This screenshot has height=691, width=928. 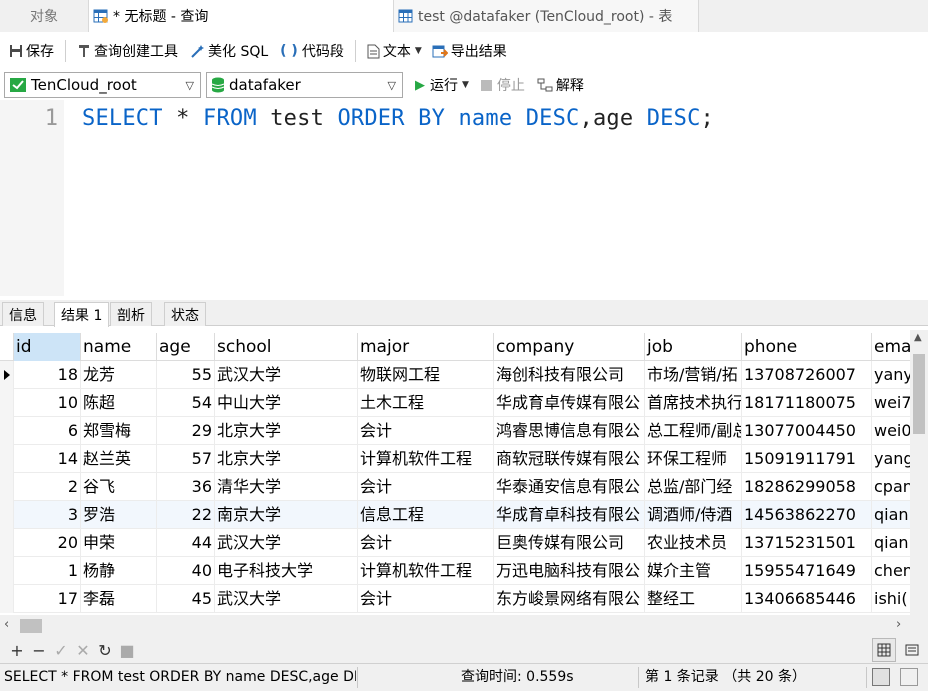 What do you see at coordinates (118, 487) in the screenshot?
I see `cell-name: 谷飞` at bounding box center [118, 487].